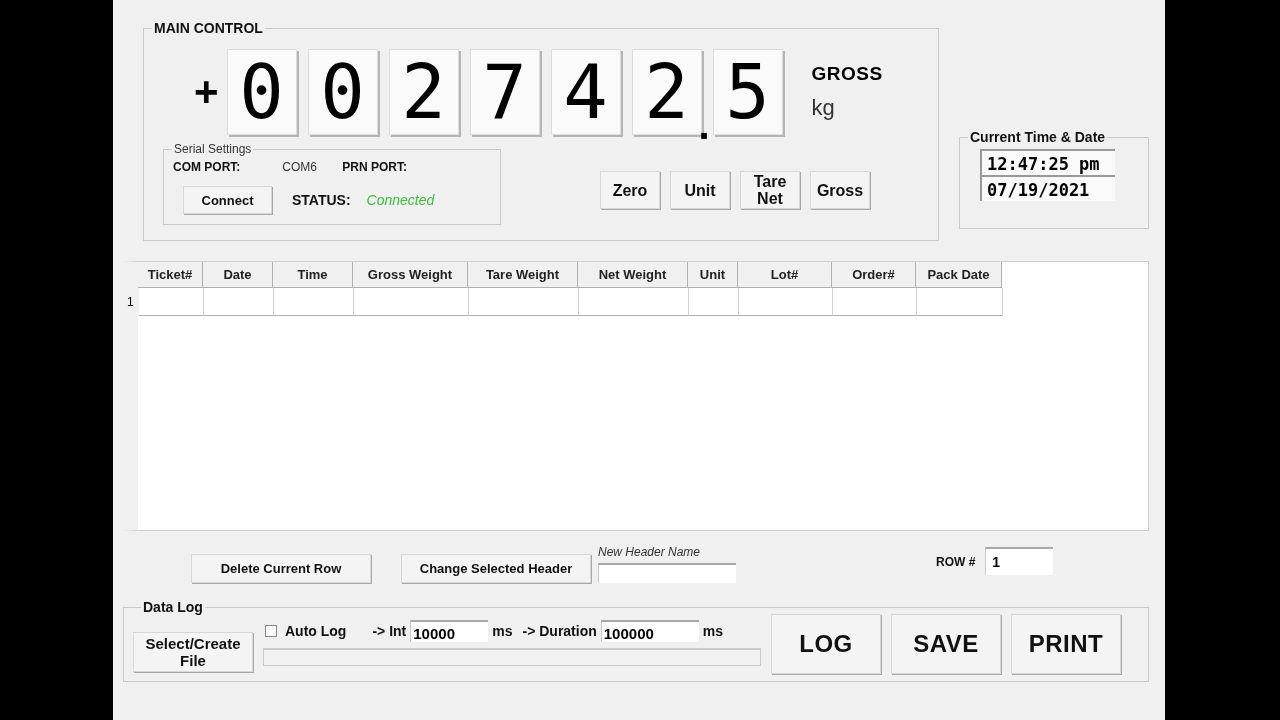 The height and width of the screenshot is (720, 1280). I want to click on log-action-button: PRINT, so click(1066, 644).